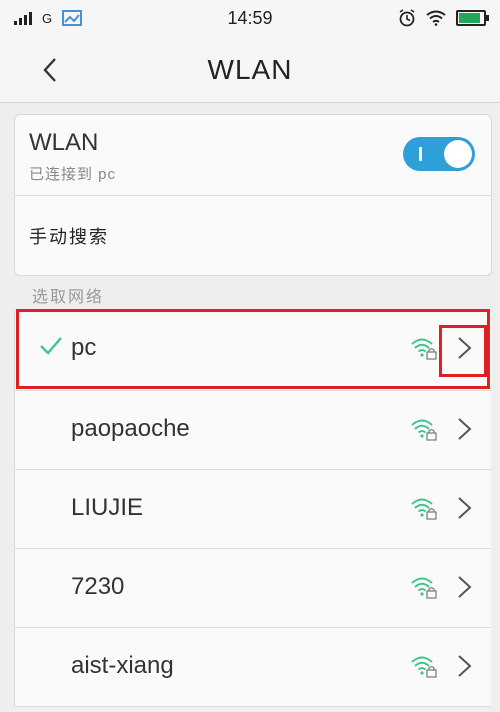 The width and height of the screenshot is (500, 712). What do you see at coordinates (253, 155) in the screenshot?
I see `wlan-row: WLAN 已连接到 pc` at bounding box center [253, 155].